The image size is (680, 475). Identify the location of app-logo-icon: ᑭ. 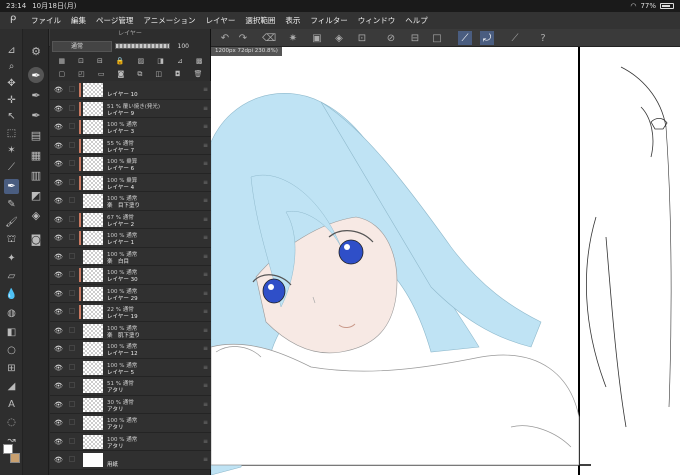
(13, 20).